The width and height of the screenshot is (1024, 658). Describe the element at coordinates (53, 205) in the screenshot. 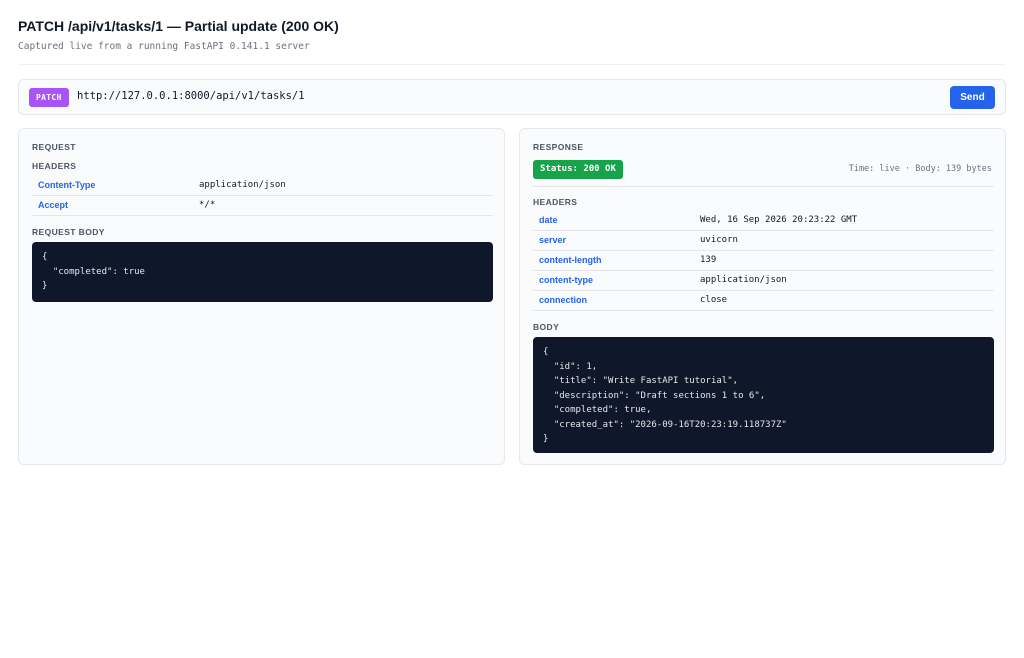

I see `request-header-key: Accept` at that location.